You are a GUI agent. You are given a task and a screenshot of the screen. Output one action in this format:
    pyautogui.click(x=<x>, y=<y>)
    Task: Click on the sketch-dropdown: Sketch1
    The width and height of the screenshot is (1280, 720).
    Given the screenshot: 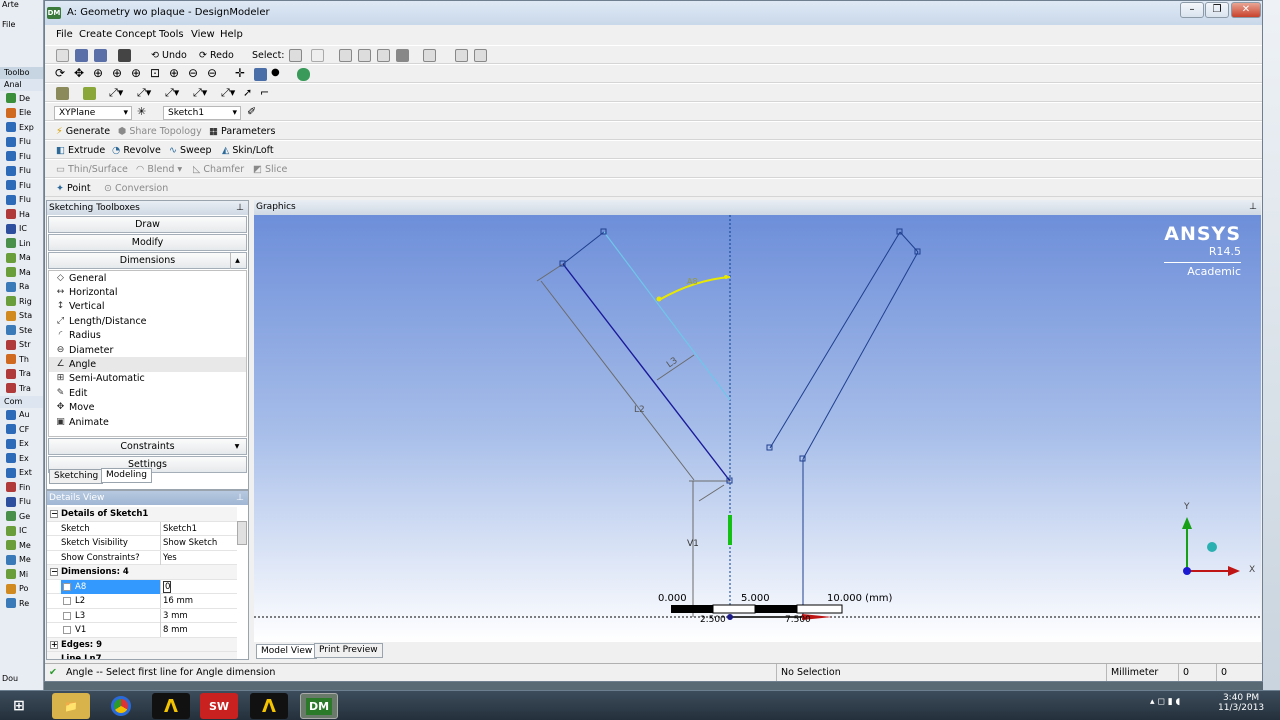 What is the action you would take?
    pyautogui.click(x=202, y=113)
    